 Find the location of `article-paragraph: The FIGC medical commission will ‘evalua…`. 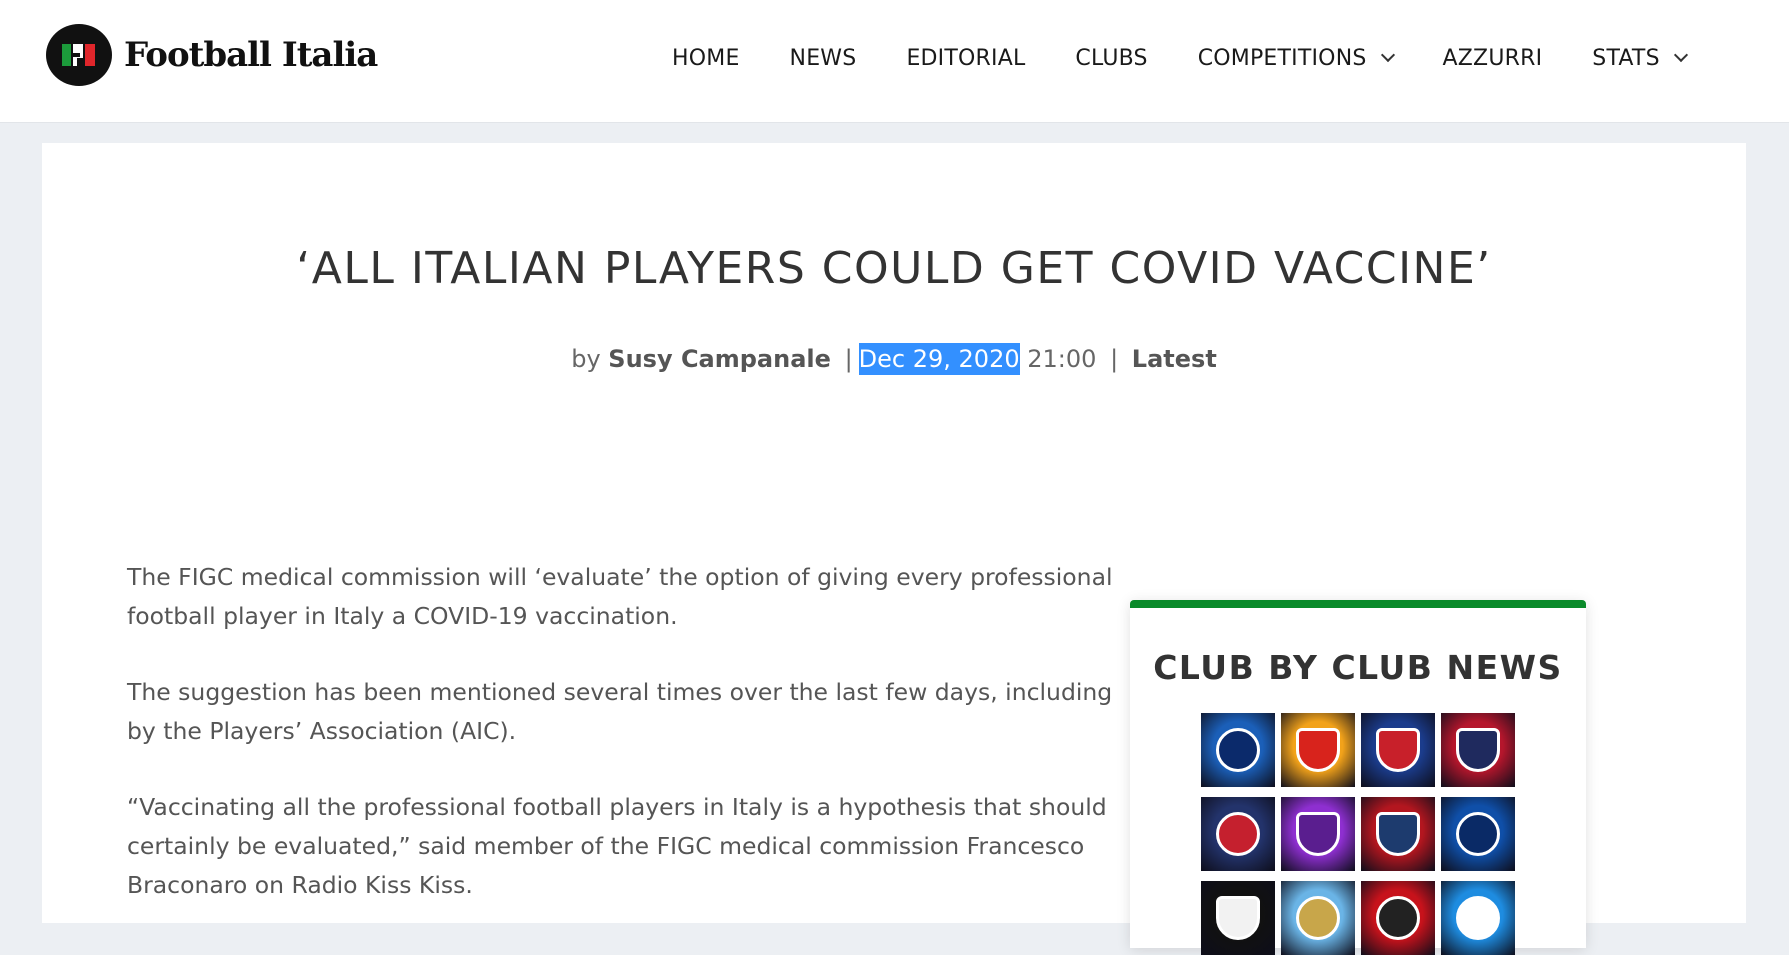

article-paragraph: The FIGC medical commission will ‘evalua… is located at coordinates (620, 596).